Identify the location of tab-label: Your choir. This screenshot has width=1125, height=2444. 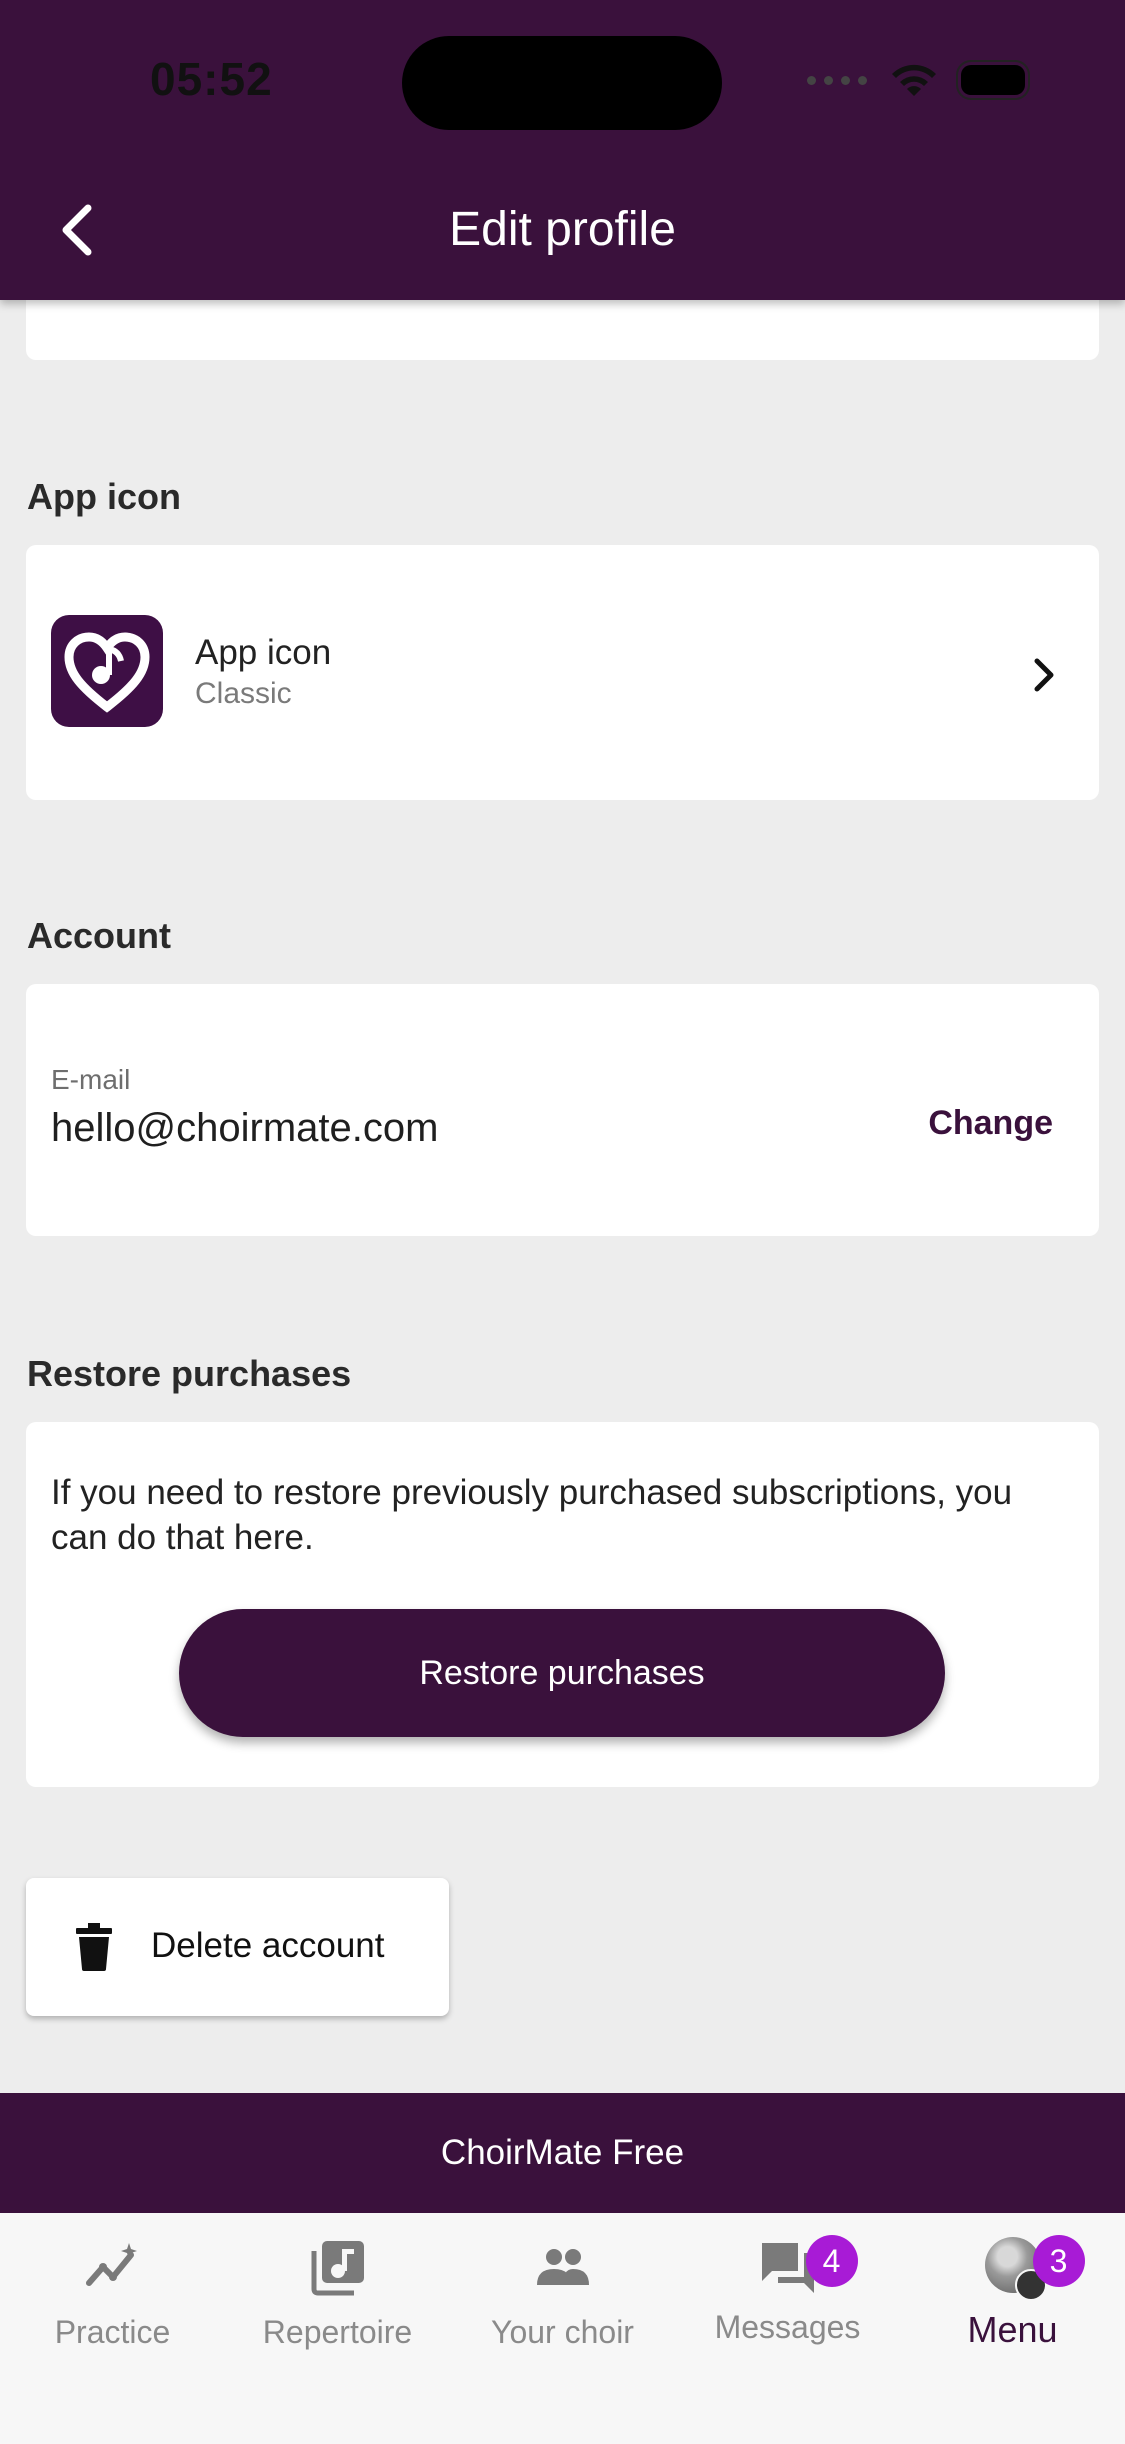
(562, 2332).